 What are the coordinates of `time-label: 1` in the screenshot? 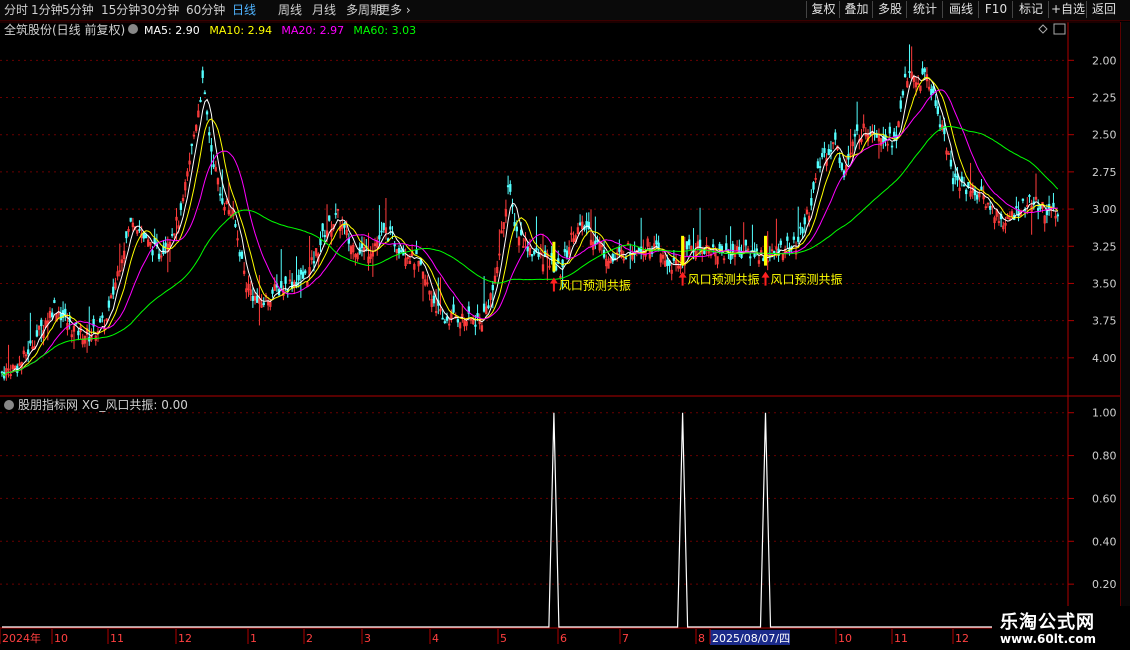 It's located at (253, 638).